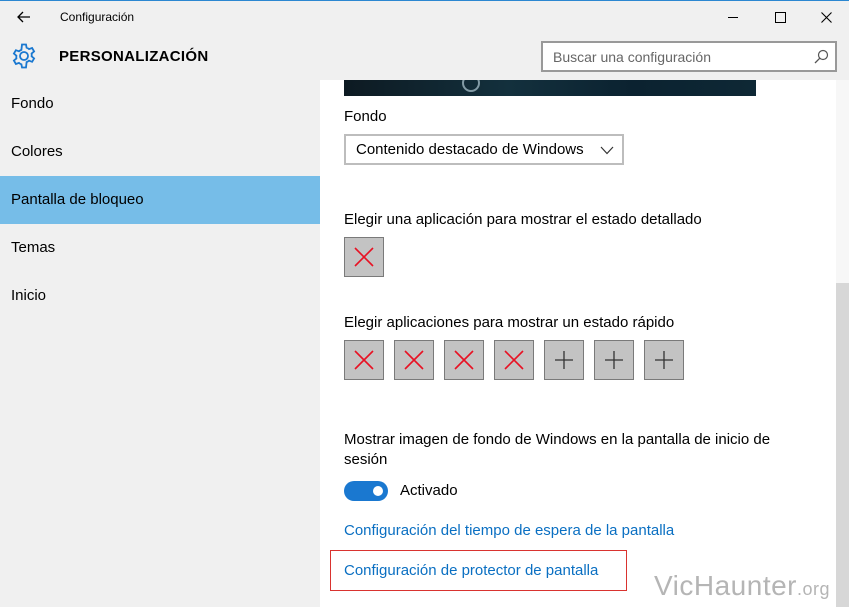  I want to click on page-title: PERSONALIZACIÓN, so click(134, 56).